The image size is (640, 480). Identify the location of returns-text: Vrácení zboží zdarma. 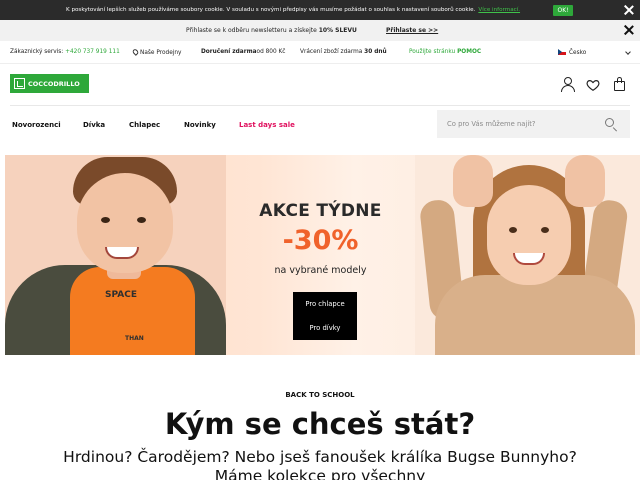
(331, 52).